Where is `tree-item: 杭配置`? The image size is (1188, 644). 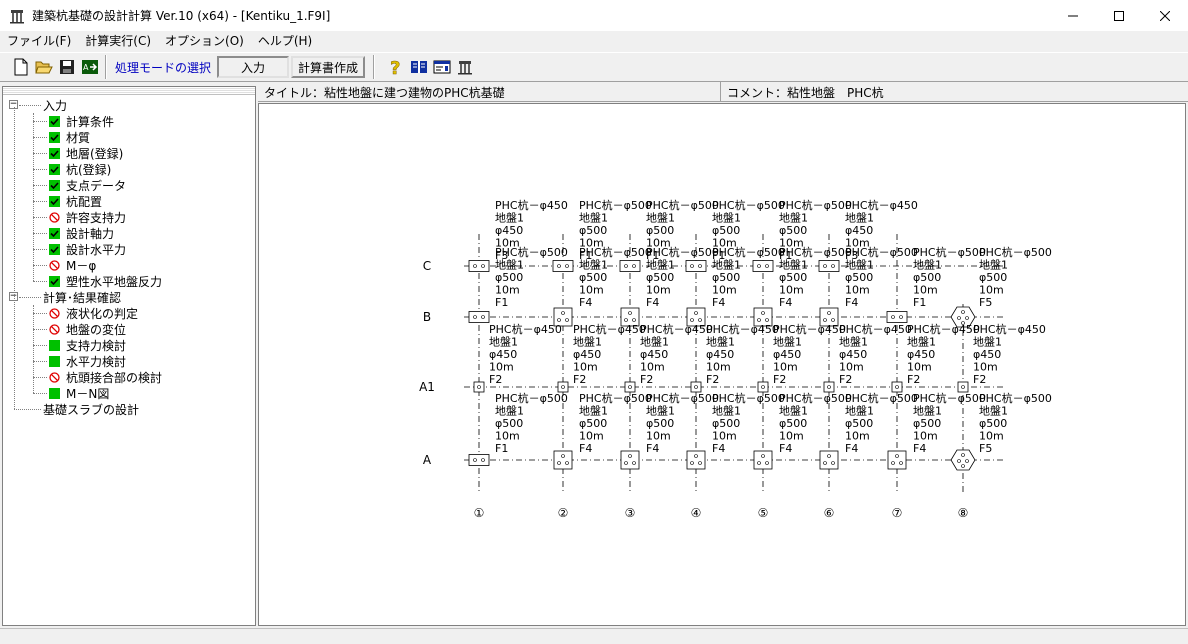
tree-item: 杭配置 is located at coordinates (128, 201).